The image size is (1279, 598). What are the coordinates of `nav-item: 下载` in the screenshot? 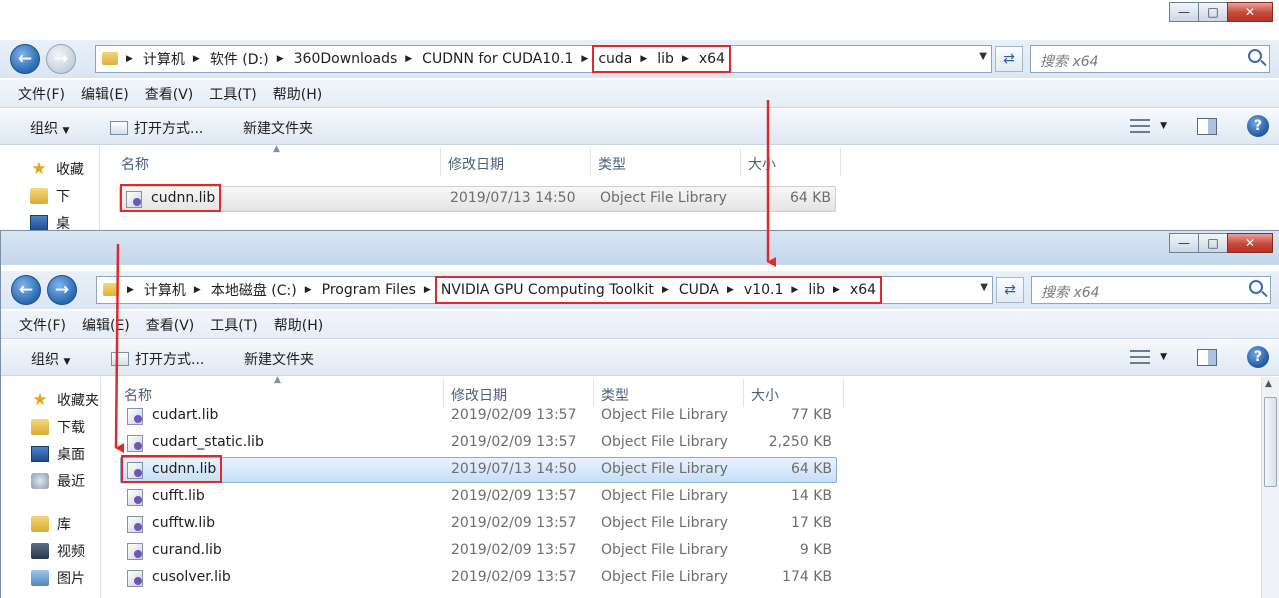 It's located at (58, 427).